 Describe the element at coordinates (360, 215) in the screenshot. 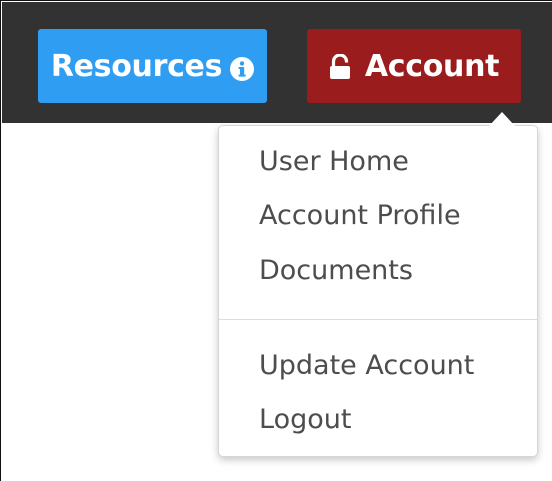

I see `menu-item-account-profile: Account Profile` at that location.